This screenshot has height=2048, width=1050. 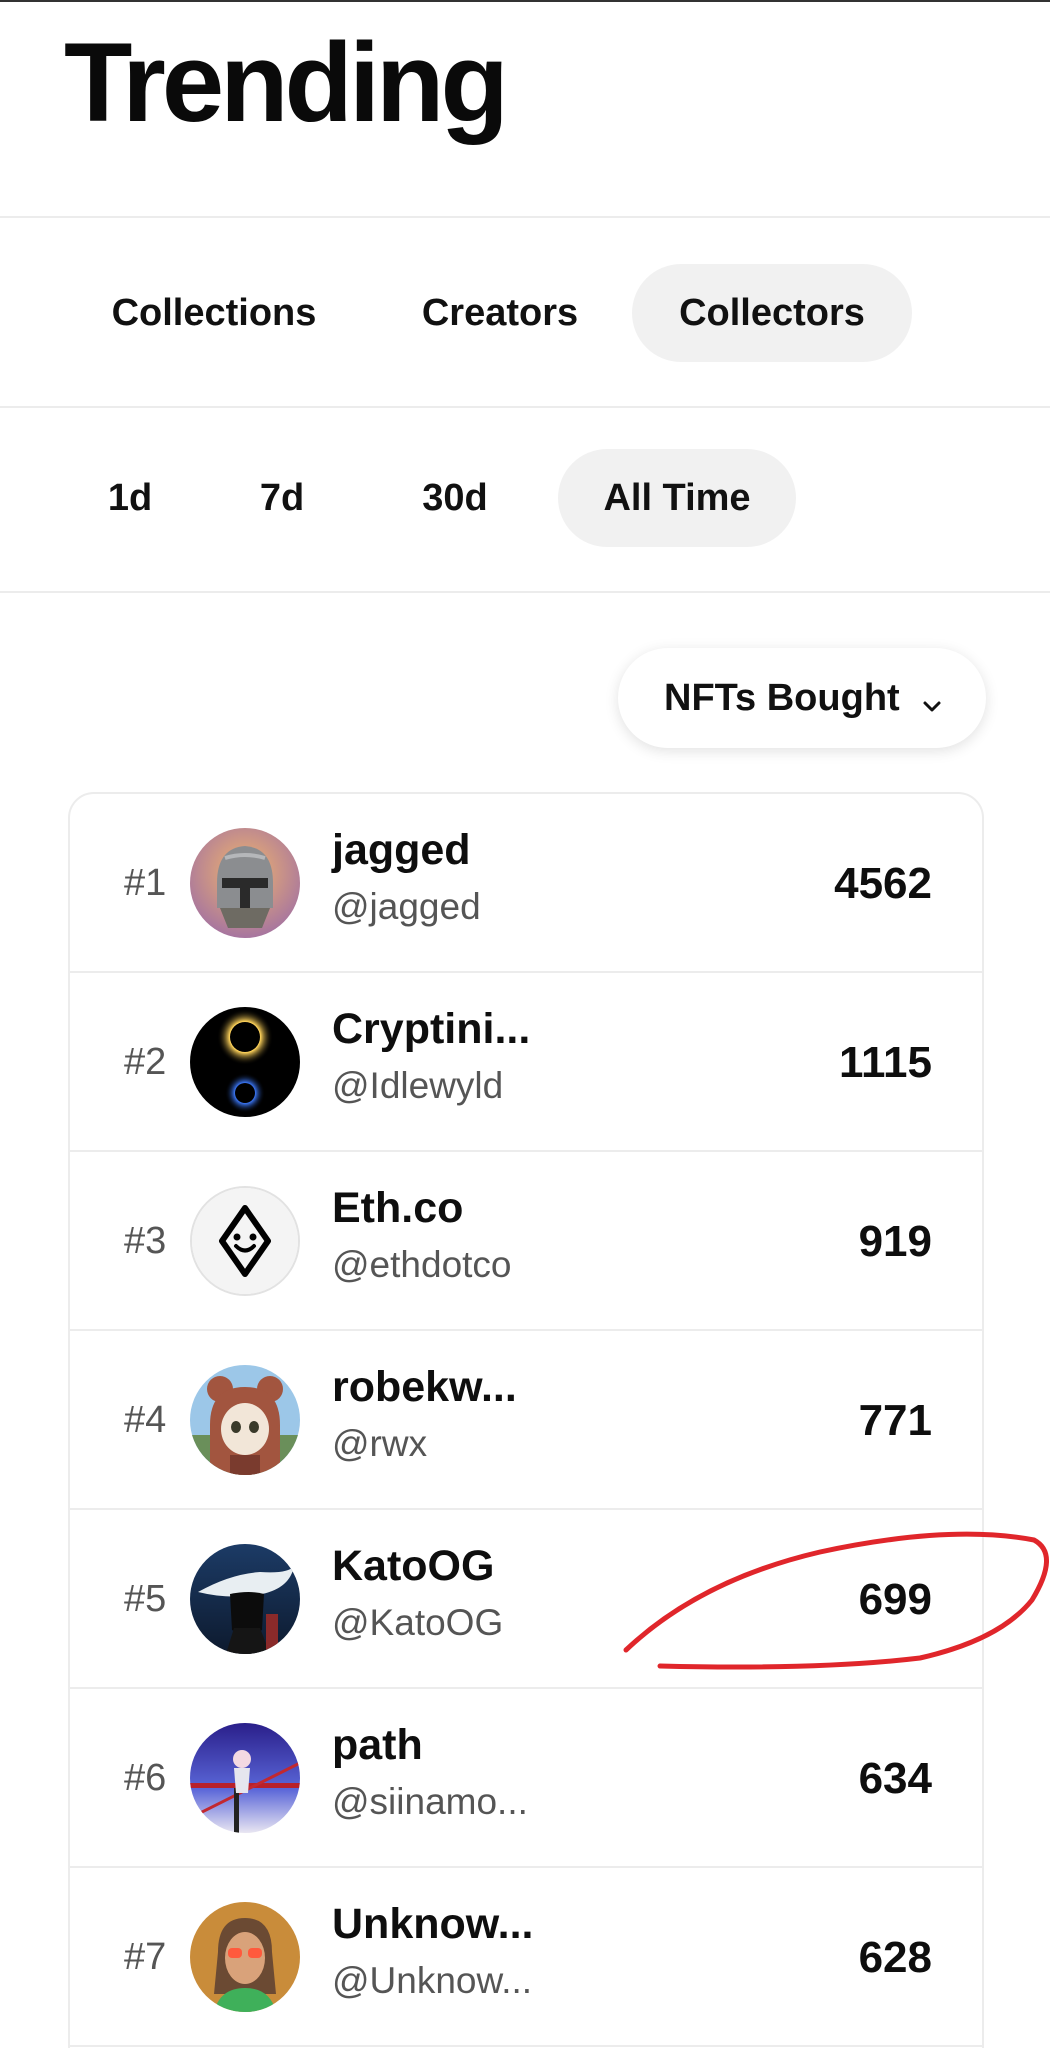 What do you see at coordinates (526, 1957) in the screenshot?
I see `list-item: #7 Unknow... @Unknow... 628` at bounding box center [526, 1957].